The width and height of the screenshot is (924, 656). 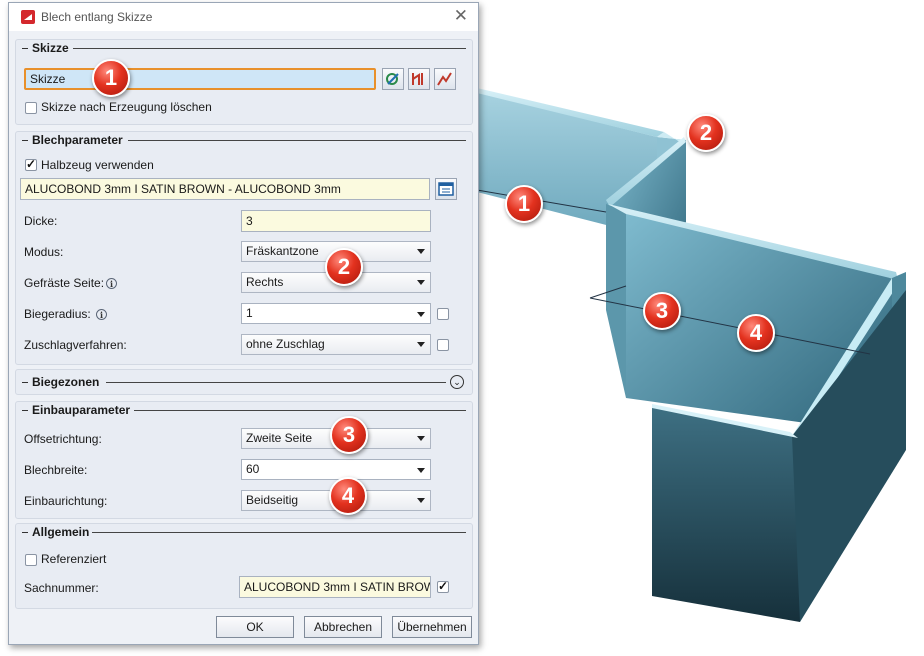 What do you see at coordinates (336, 313) in the screenshot?
I see `biegeradius-input: 1` at bounding box center [336, 313].